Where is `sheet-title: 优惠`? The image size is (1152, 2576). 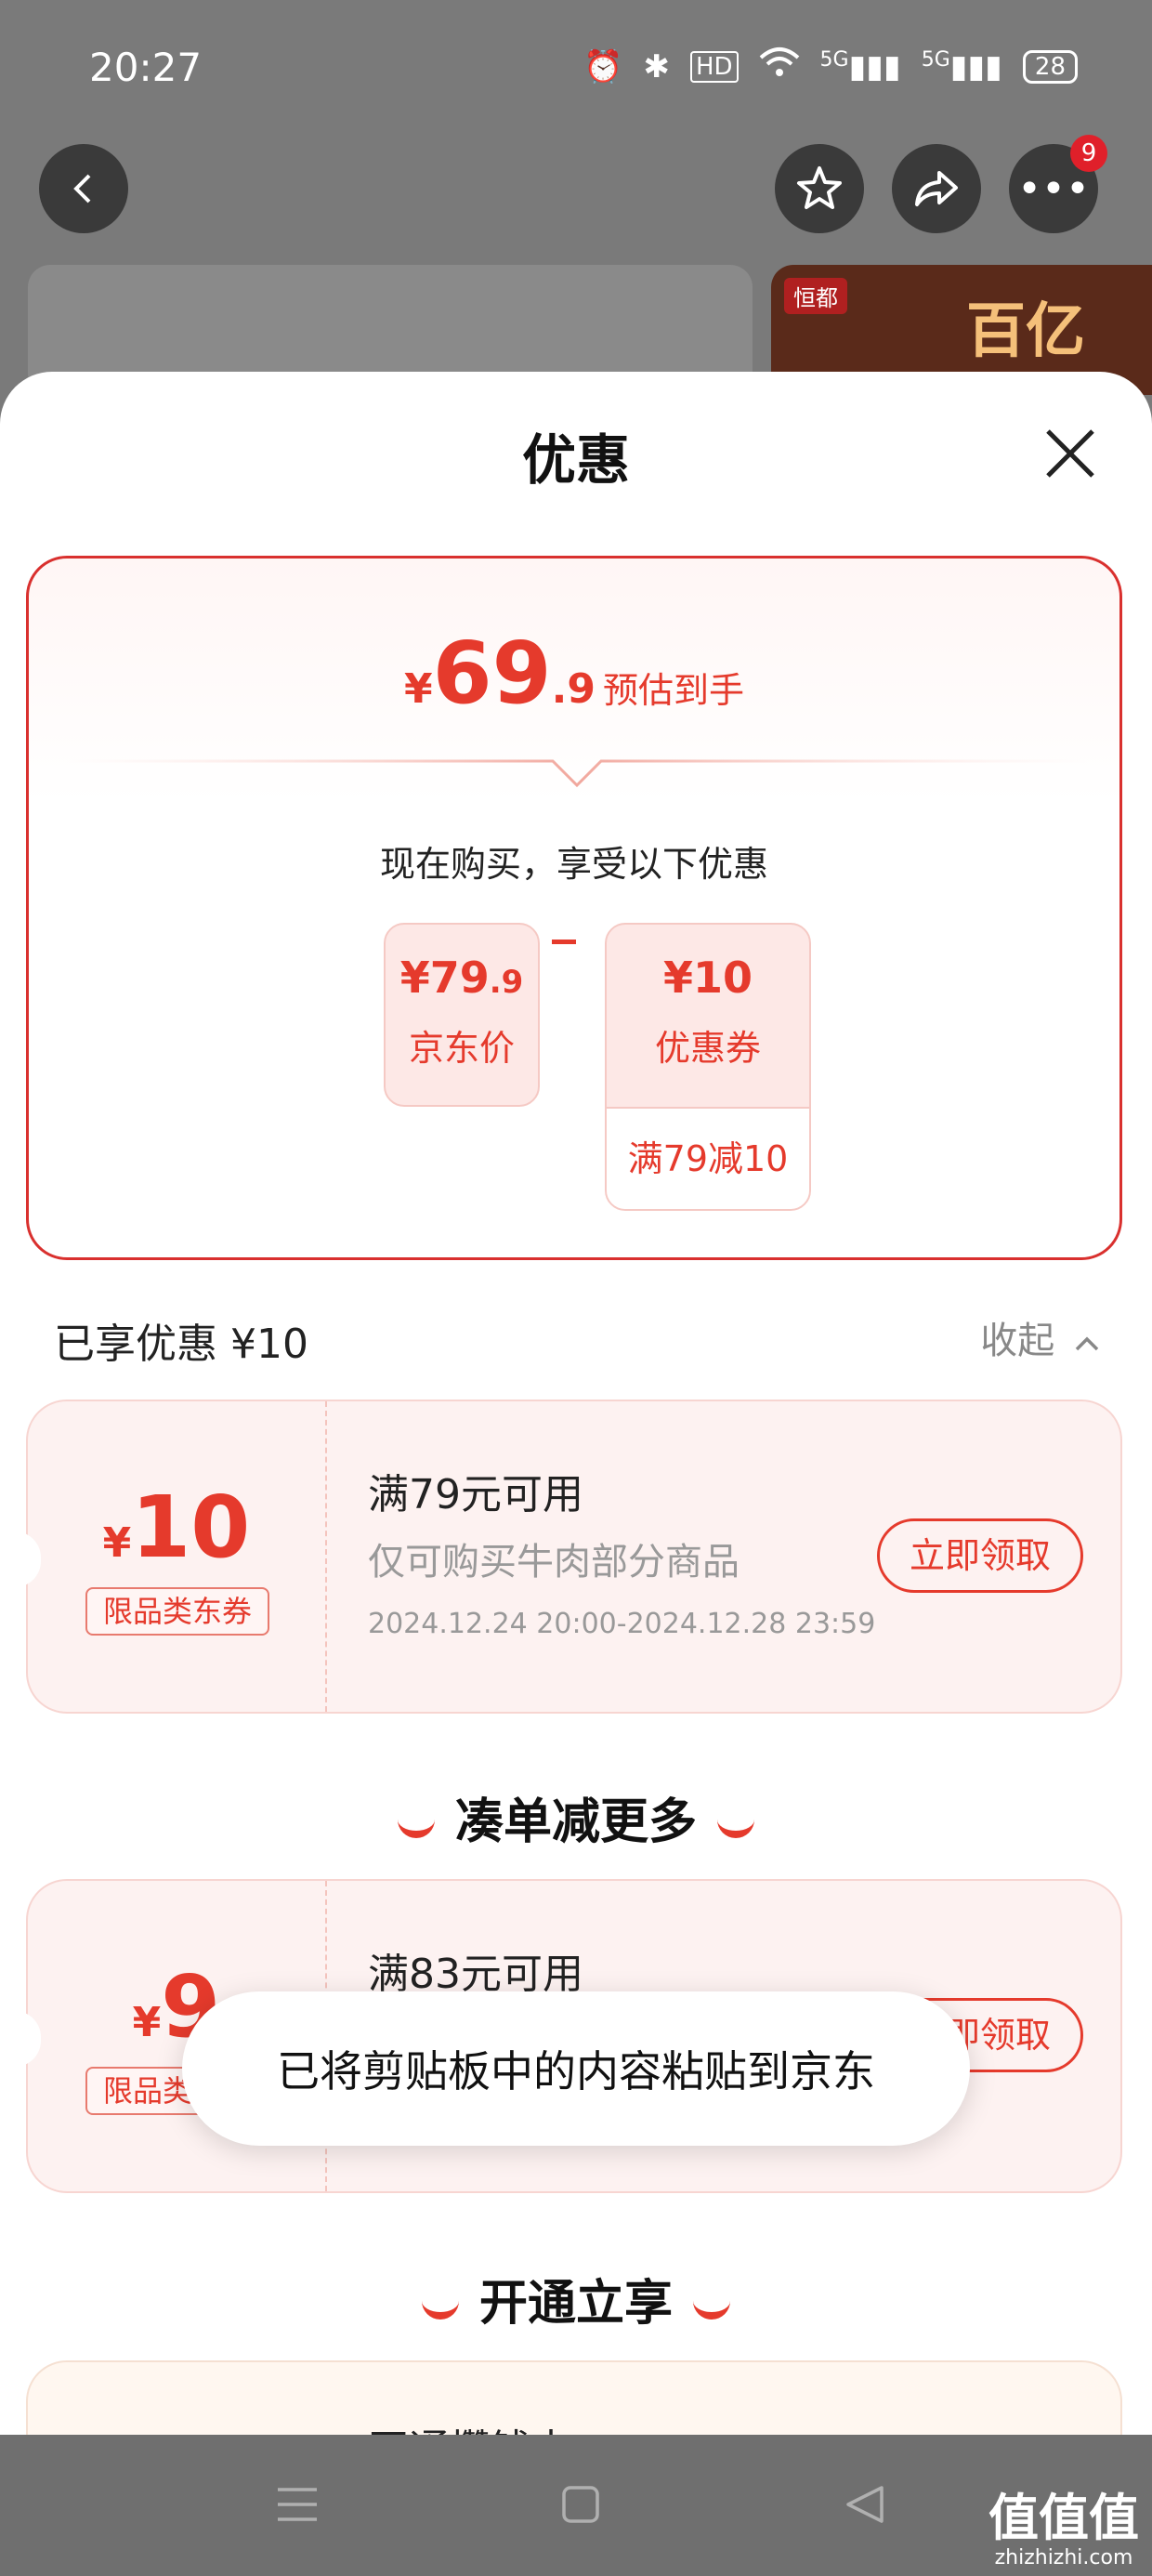
sheet-title: 优惠 is located at coordinates (575, 460).